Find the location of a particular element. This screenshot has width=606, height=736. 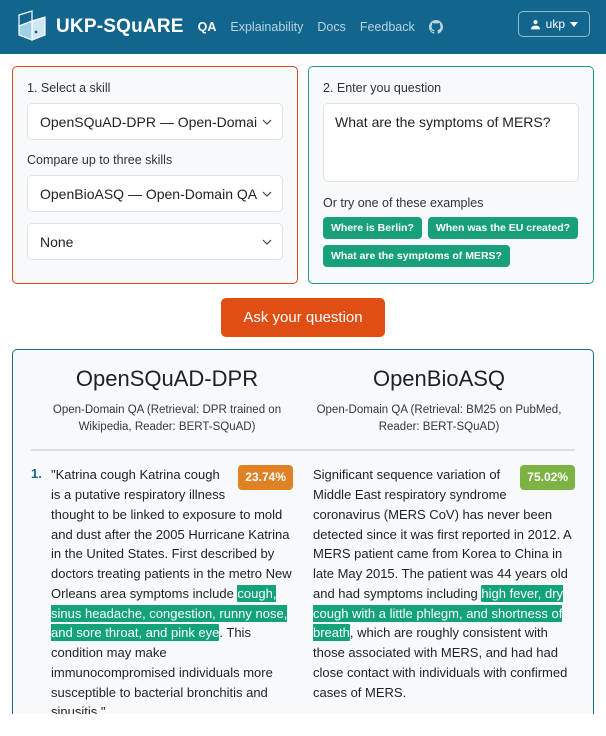

github-icon is located at coordinates (435, 27).